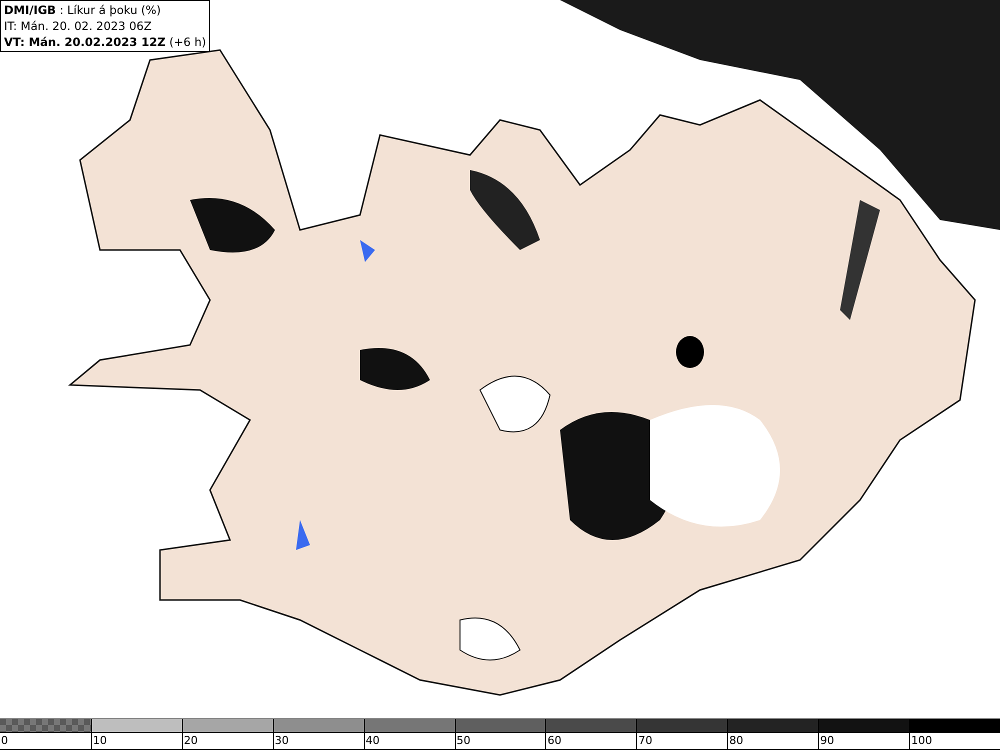 Image resolution: width=1000 pixels, height=750 pixels. I want to click on legend-label: 80, so click(736, 741).